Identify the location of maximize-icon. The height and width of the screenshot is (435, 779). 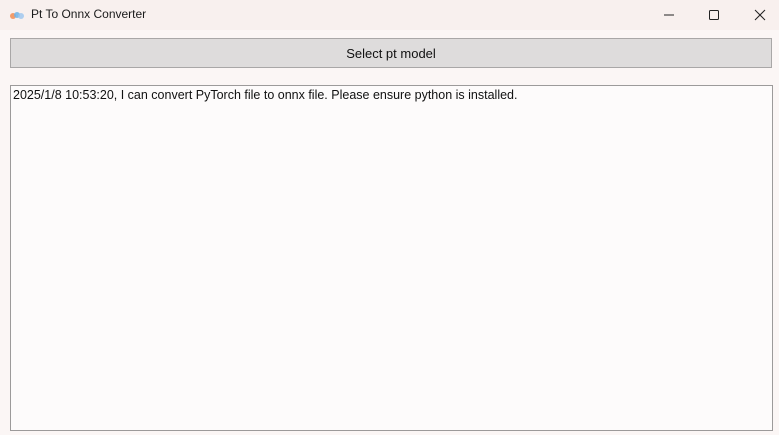
(714, 15).